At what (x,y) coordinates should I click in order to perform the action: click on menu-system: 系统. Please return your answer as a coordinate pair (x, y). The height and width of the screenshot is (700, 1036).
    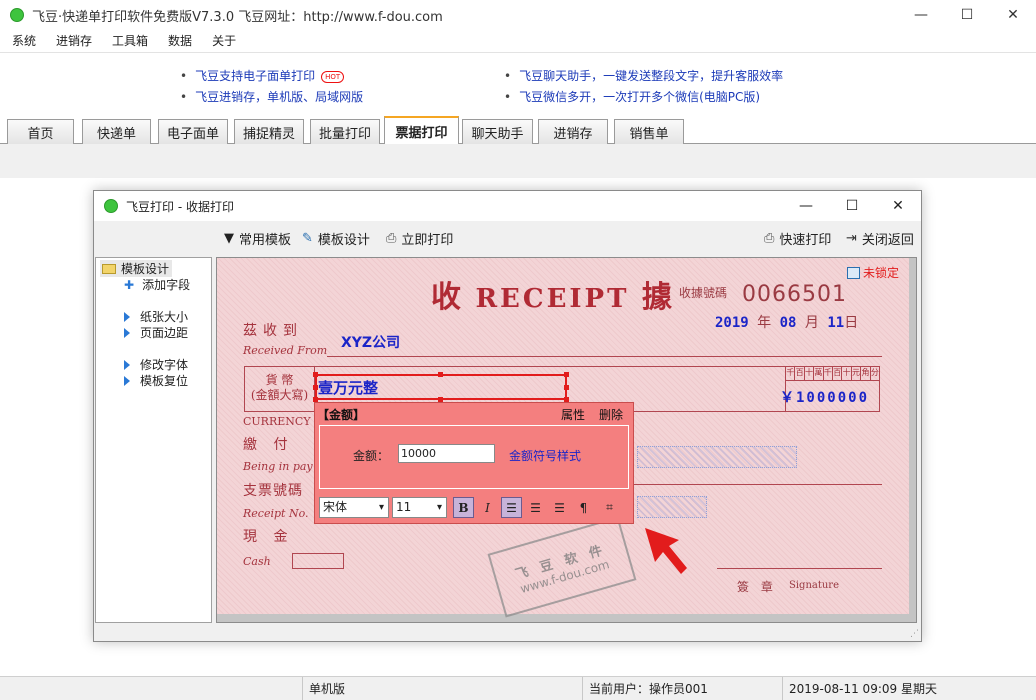
    Looking at the image, I should click on (24, 40).